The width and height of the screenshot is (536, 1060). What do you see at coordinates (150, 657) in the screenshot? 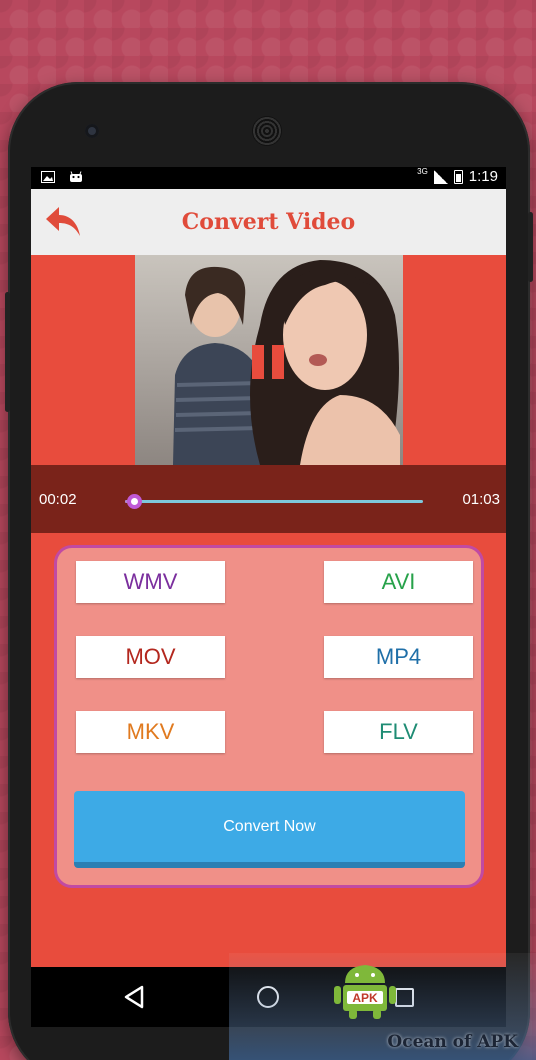
I see `format-button-mov: MOV` at bounding box center [150, 657].